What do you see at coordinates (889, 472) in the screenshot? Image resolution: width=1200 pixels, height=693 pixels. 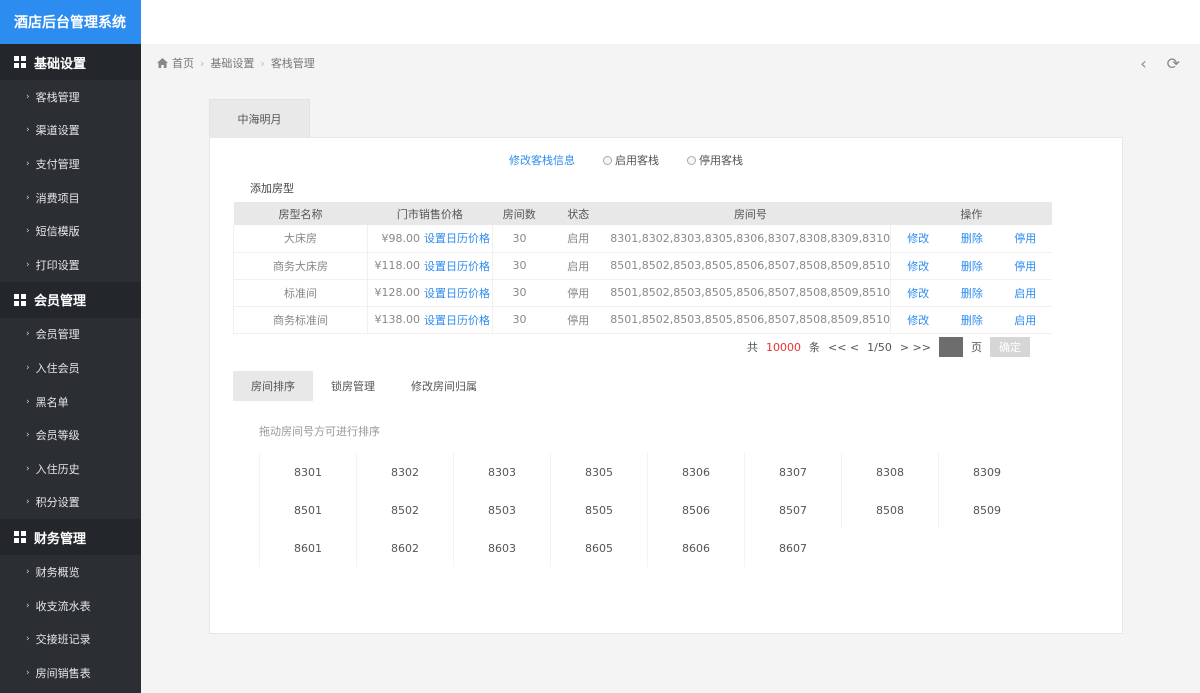 I see `room-number: 8308` at bounding box center [889, 472].